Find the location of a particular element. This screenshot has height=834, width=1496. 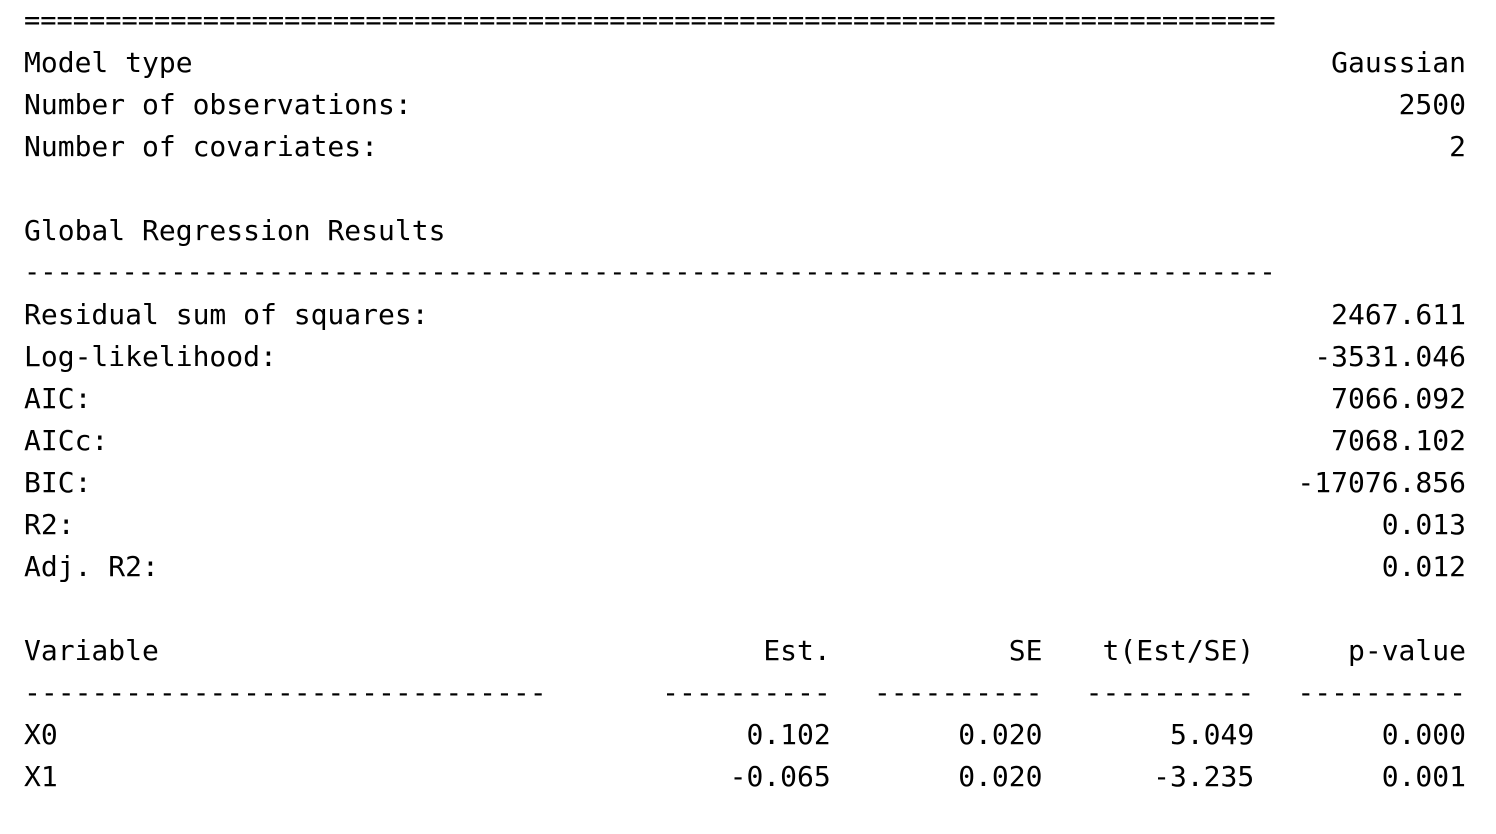

stat-row: BIC: -17076.856 is located at coordinates (745, 483).